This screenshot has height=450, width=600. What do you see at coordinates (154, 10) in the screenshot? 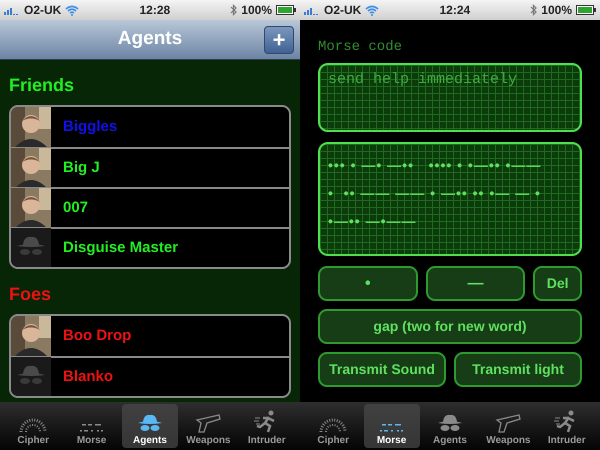
I see `clock-time: 12:28` at bounding box center [154, 10].